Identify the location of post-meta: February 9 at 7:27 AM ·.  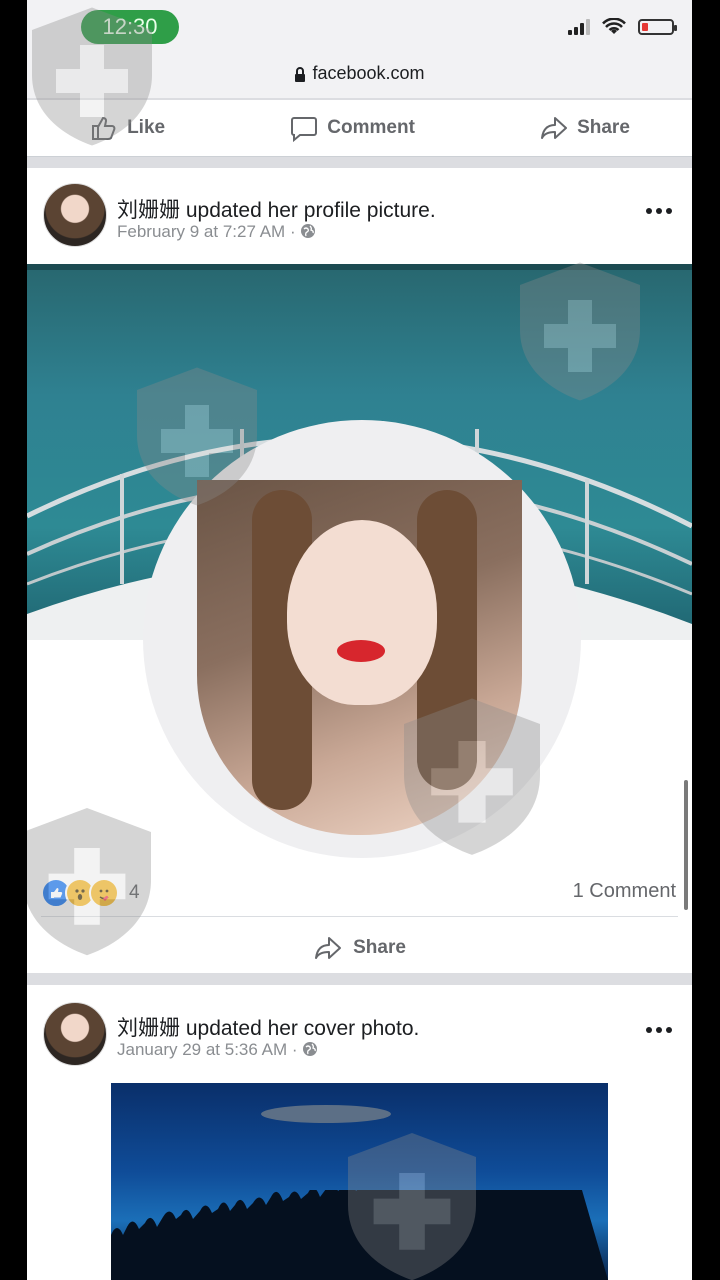
(216, 232).